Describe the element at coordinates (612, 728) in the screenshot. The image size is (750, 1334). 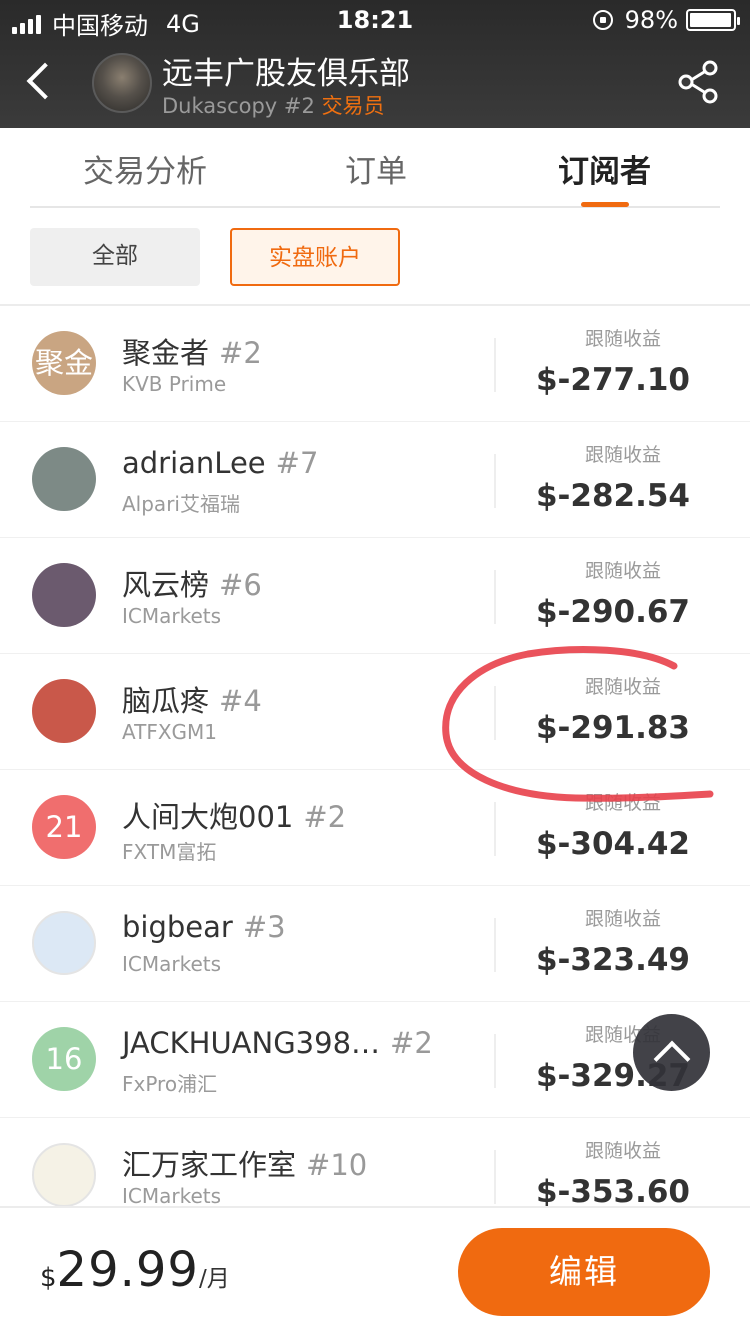
I see `follow-gain-value: $-291.83` at that location.